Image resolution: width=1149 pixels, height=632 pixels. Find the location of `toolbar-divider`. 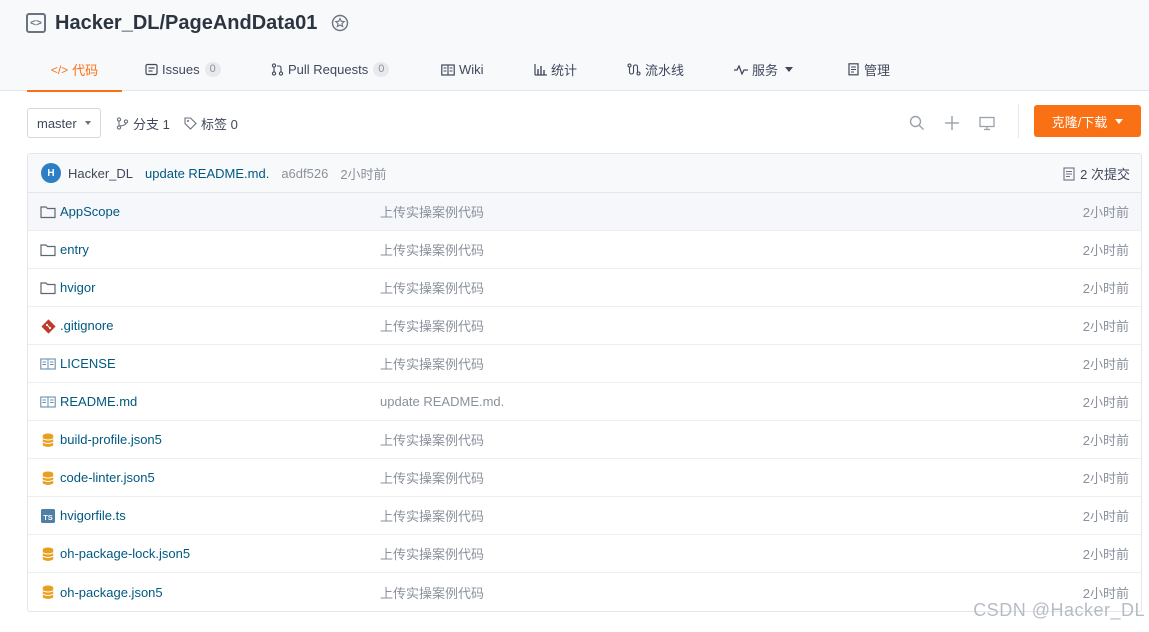

toolbar-divider is located at coordinates (1018, 121).